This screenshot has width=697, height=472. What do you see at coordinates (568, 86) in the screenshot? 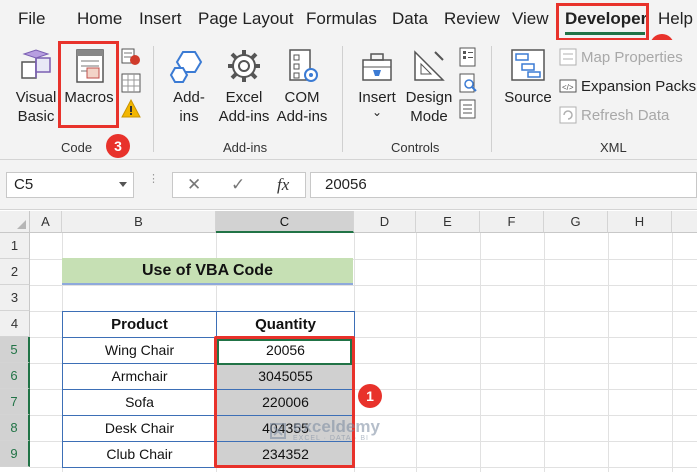
I see `expansion-packs-icon: </>` at bounding box center [568, 86].